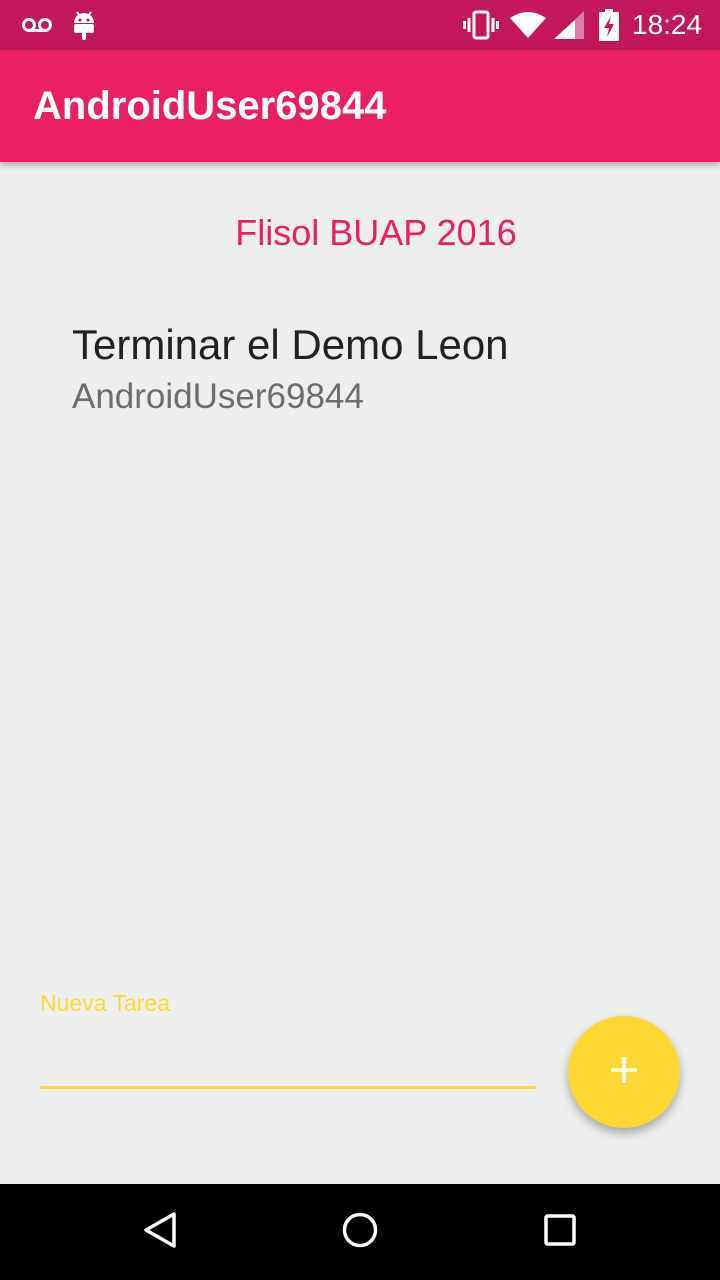  I want to click on task-user: AndroidUser69844, so click(218, 396).